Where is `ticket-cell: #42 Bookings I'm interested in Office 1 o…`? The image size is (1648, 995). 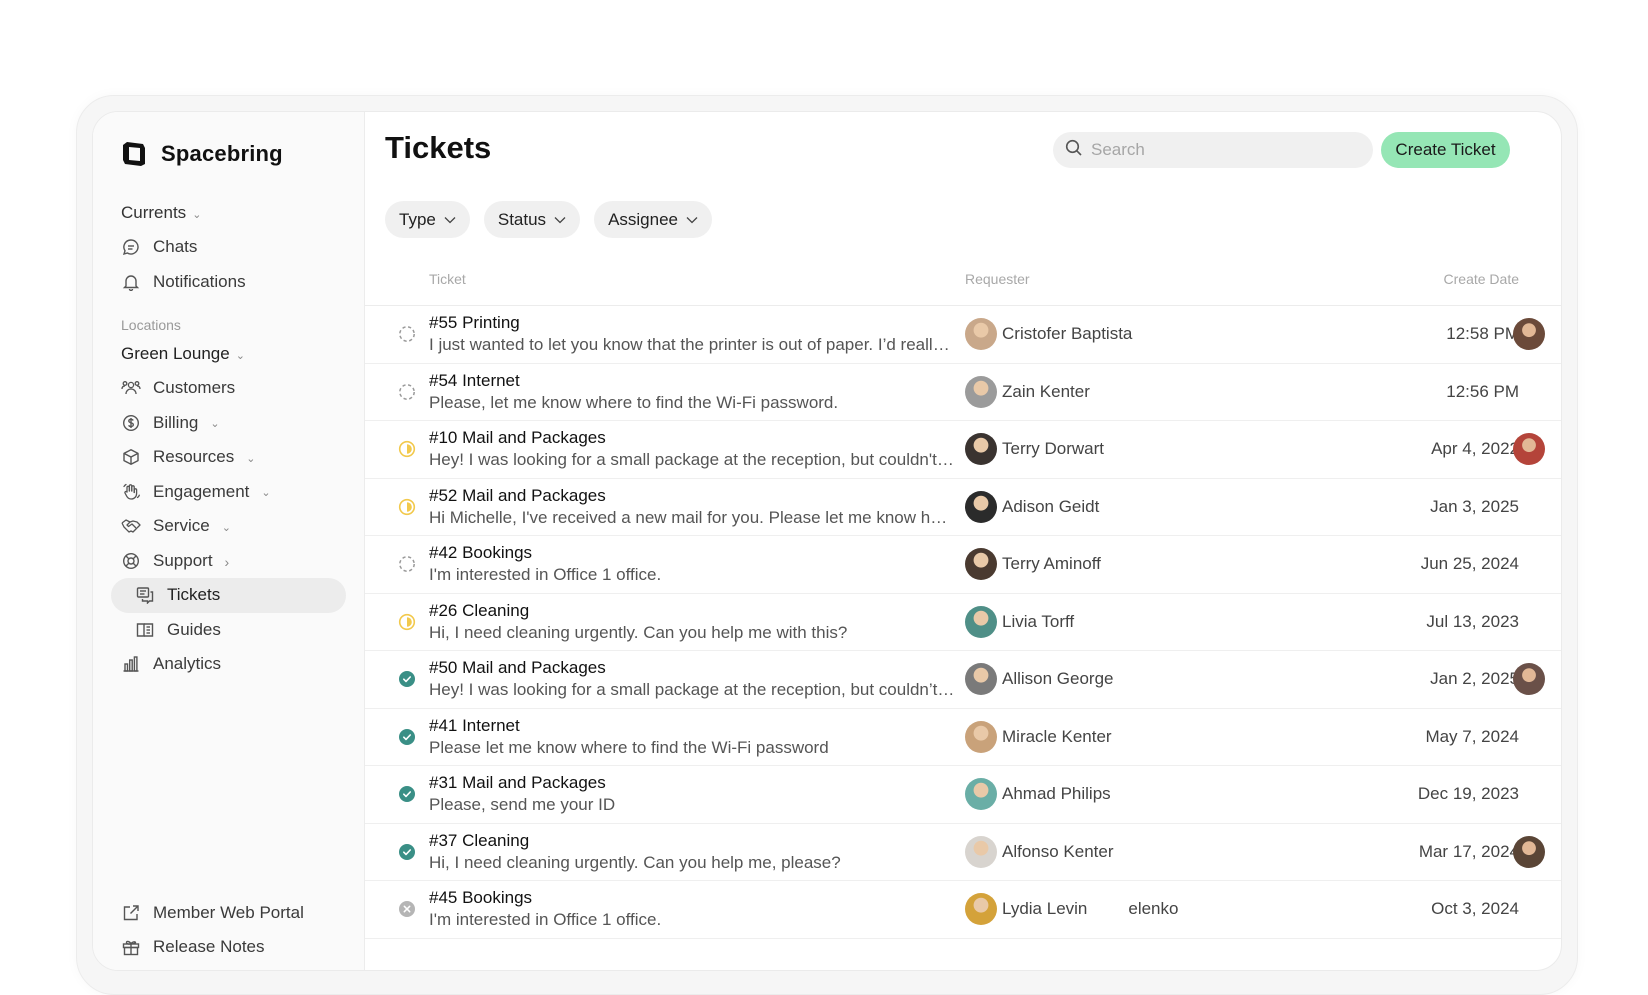 ticket-cell: #42 Bookings I'm interested in Office 1 o… is located at coordinates (692, 564).